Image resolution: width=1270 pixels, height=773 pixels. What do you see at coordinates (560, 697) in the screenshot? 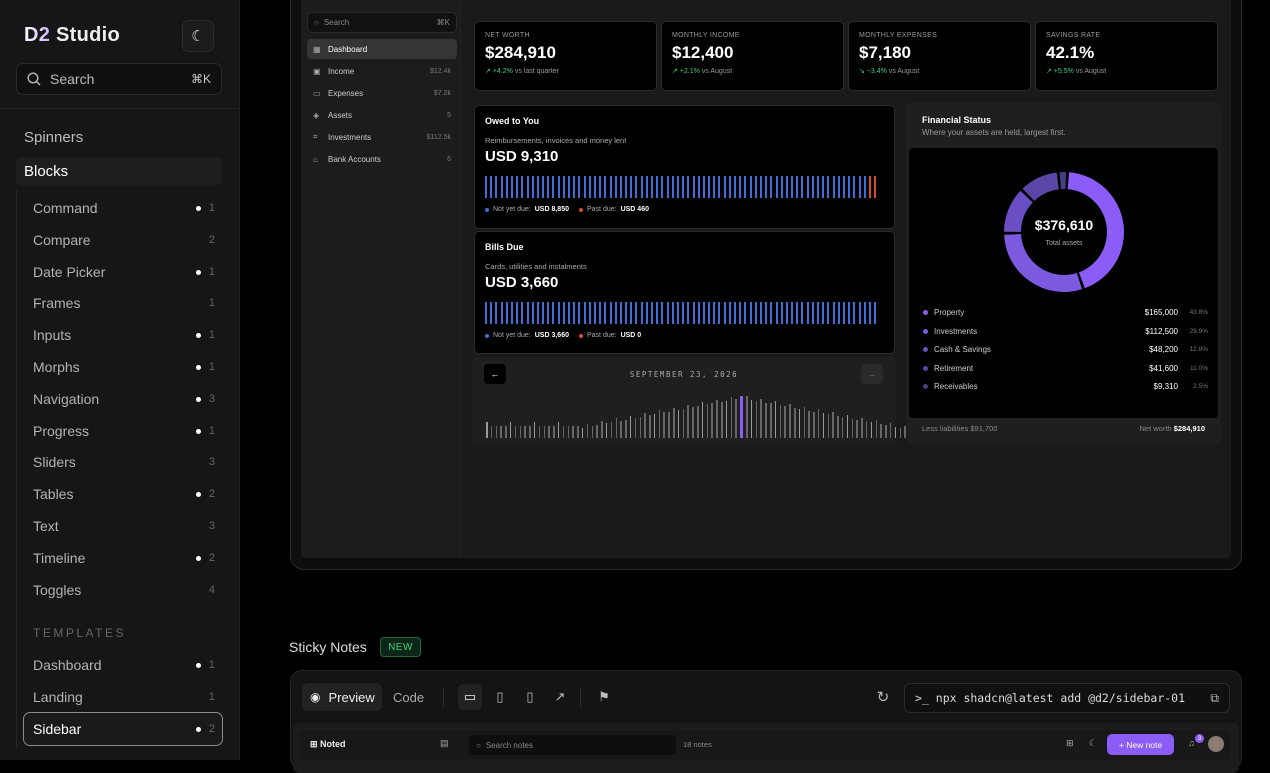
I see `open-external-button: ↗` at bounding box center [560, 697].